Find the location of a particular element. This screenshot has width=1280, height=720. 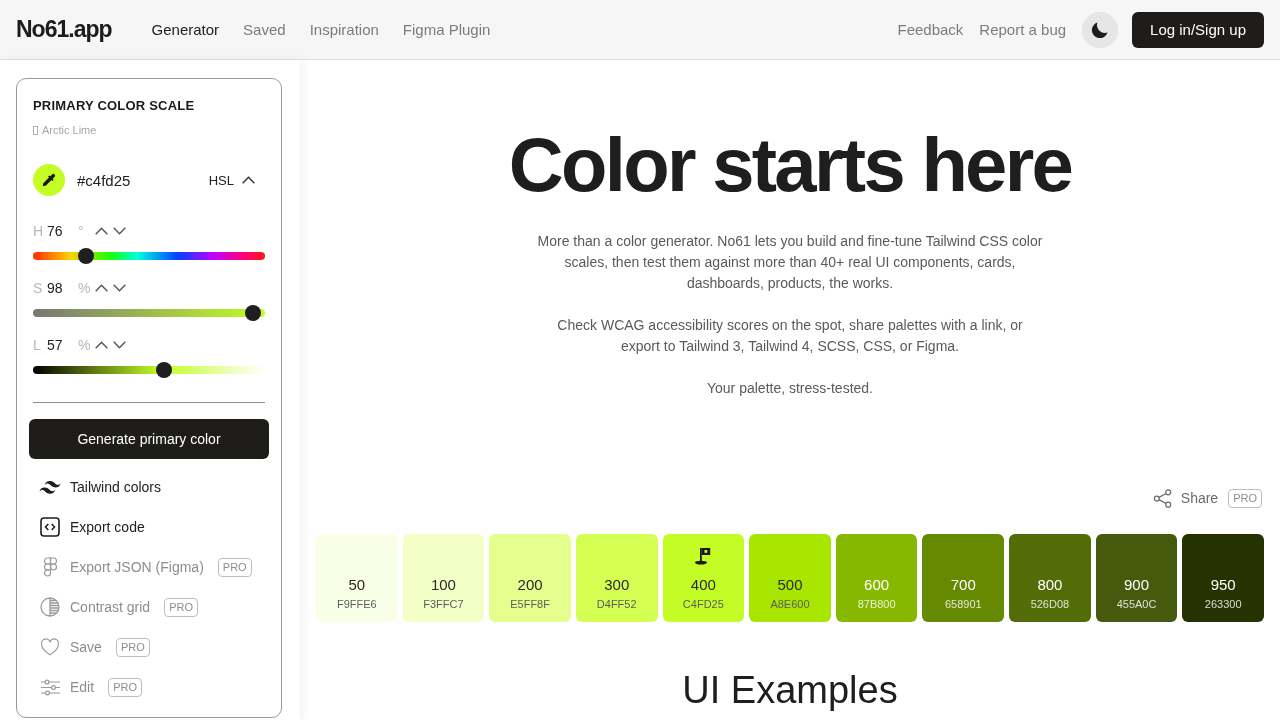

swatch-shade-label: 500 is located at coordinates (790, 585).